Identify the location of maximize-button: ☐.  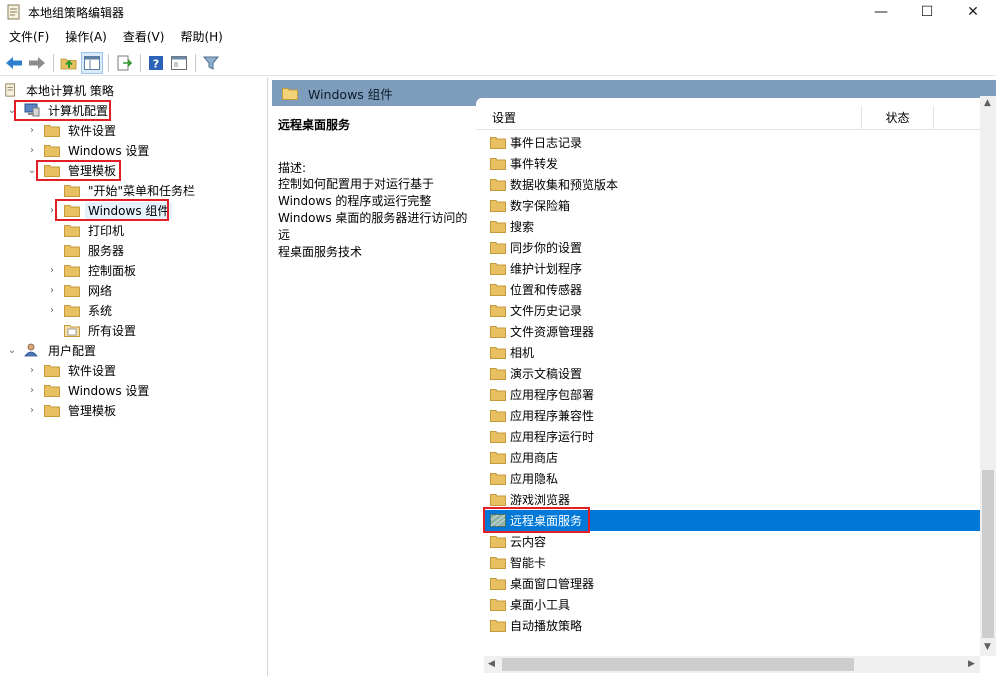
(927, 12).